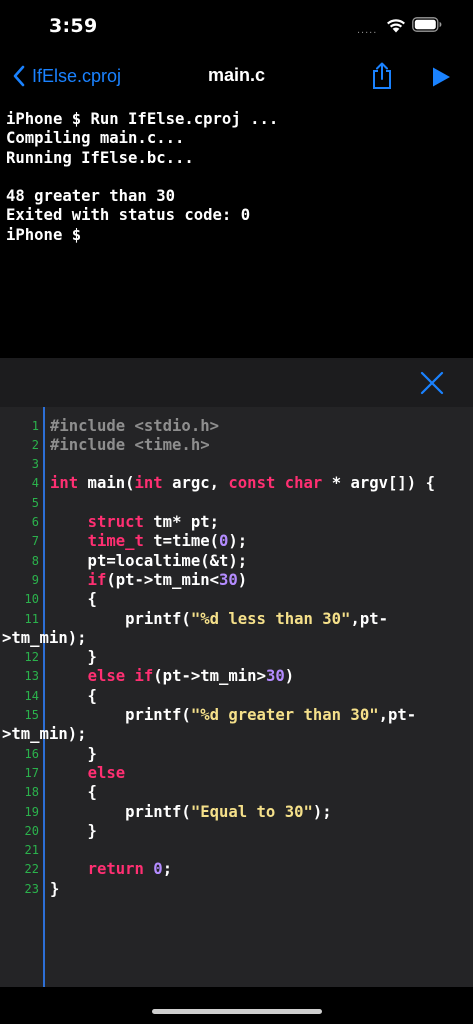  What do you see at coordinates (236, 619) in the screenshot?
I see `code-line: 11 printf("%d less than 30",pt-` at bounding box center [236, 619].